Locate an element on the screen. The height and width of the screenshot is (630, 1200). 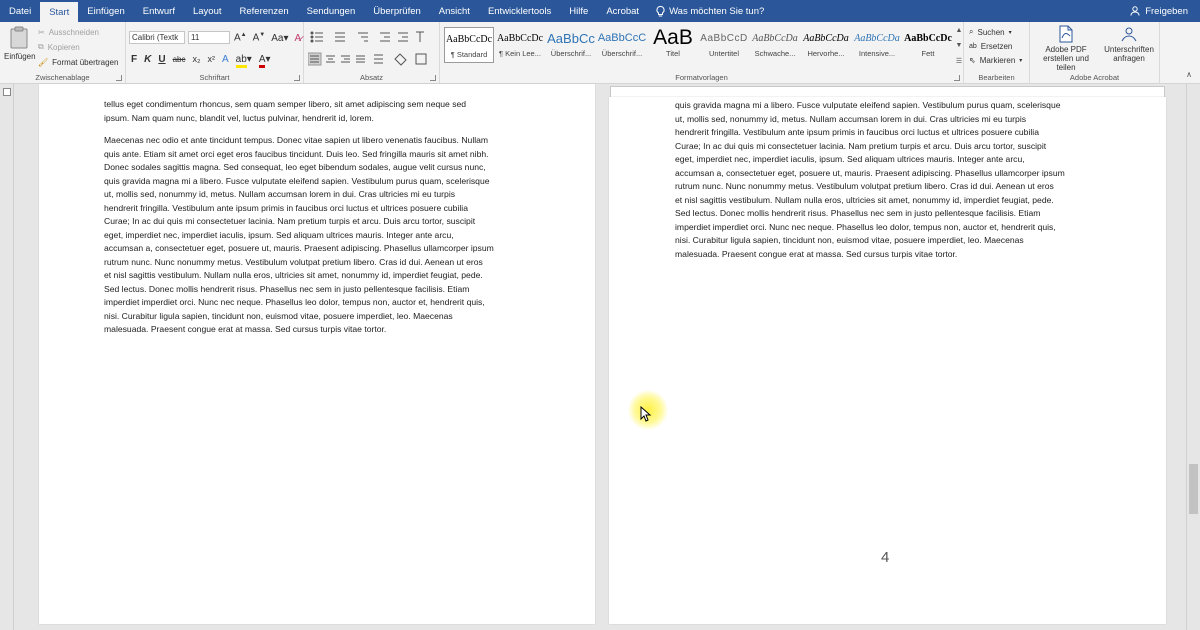
editing-group-label: Bearbeiten is located at coordinates (996, 77).